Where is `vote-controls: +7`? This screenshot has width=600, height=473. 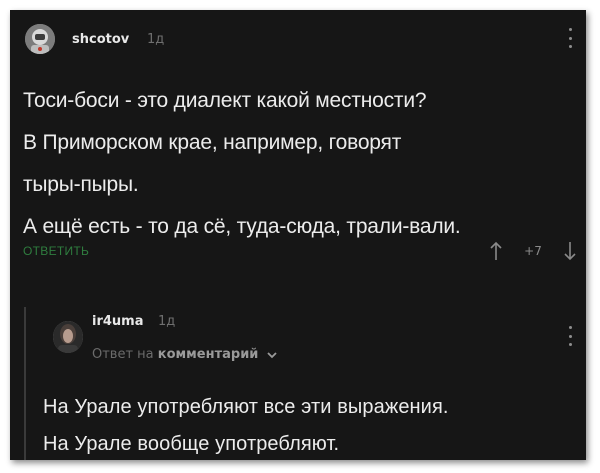 vote-controls: +7 is located at coordinates (533, 251).